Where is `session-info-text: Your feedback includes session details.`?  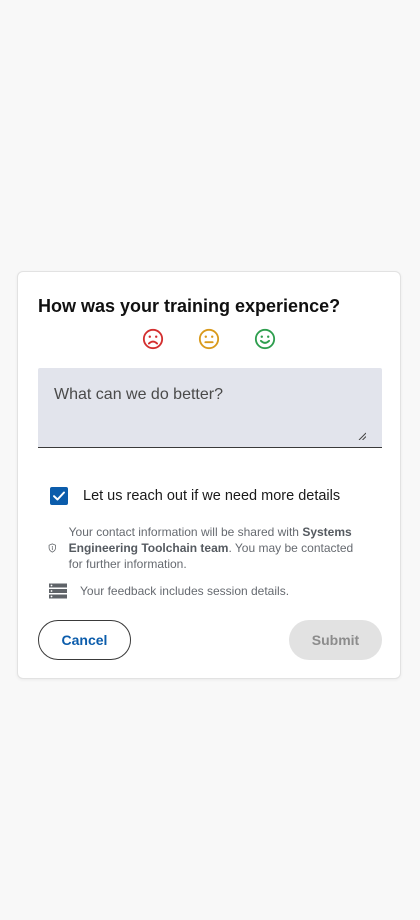 session-info-text: Your feedback includes session details. is located at coordinates (185, 591).